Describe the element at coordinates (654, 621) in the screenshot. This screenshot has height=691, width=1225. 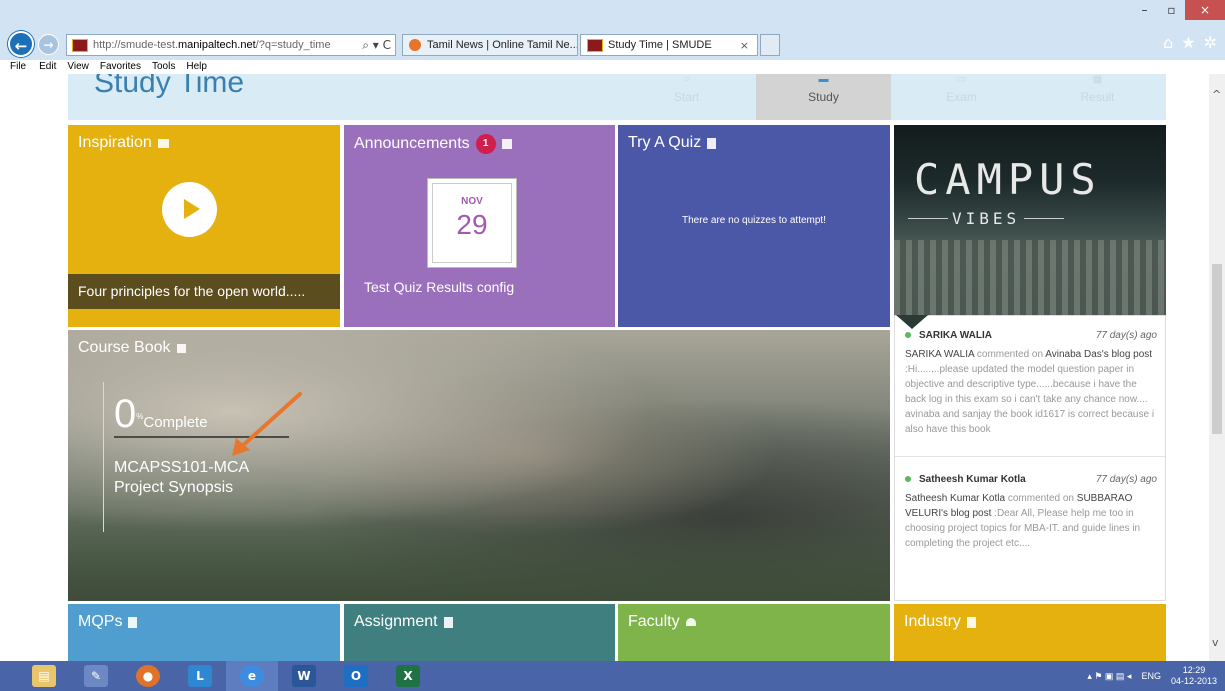
I see `faculty-title: Faculty` at that location.